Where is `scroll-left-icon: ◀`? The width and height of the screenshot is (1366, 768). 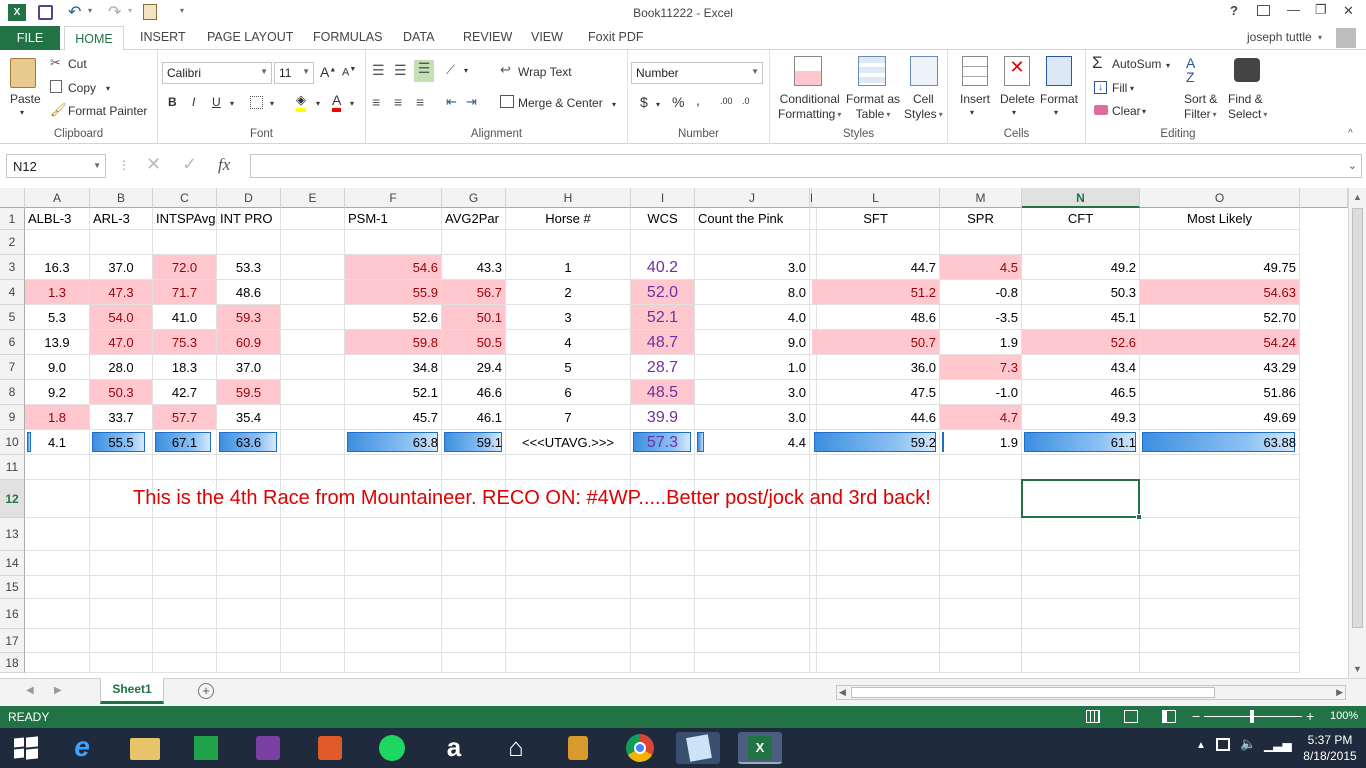 scroll-left-icon: ◀ is located at coordinates (842, 692).